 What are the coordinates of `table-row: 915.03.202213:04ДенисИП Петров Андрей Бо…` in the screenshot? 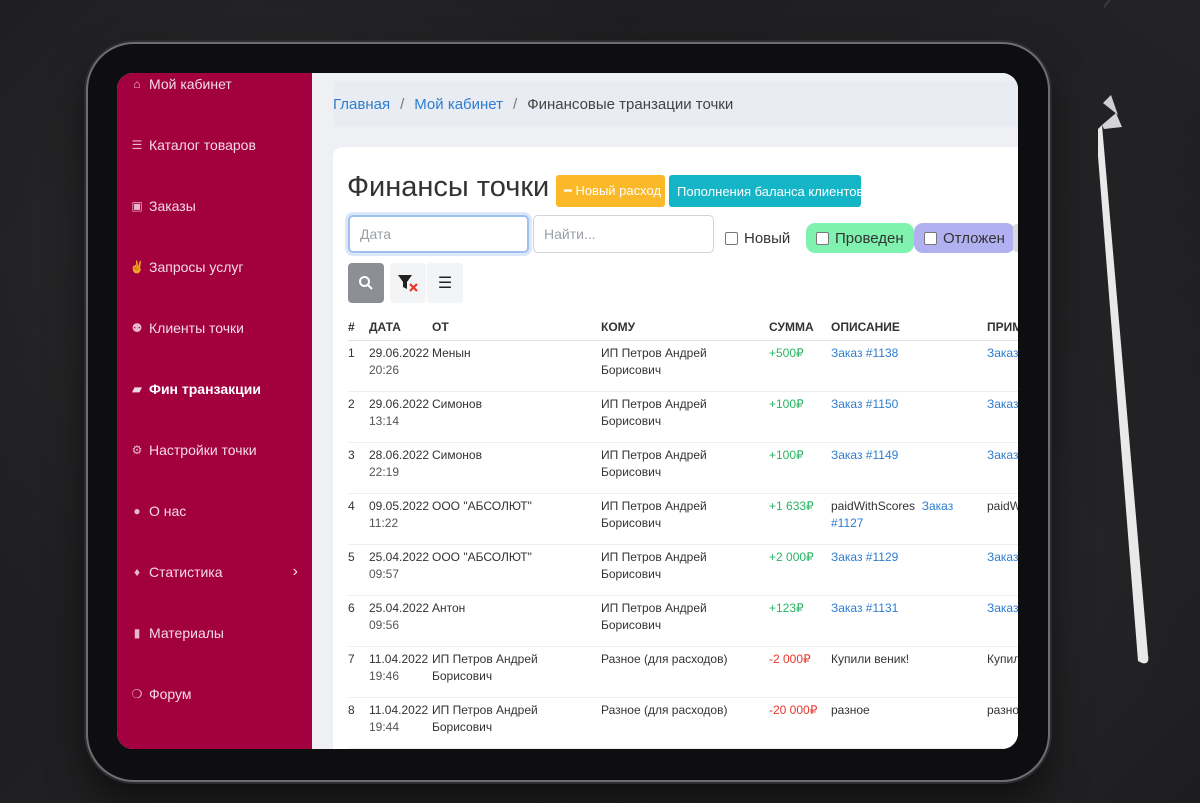 It's located at (683, 748).